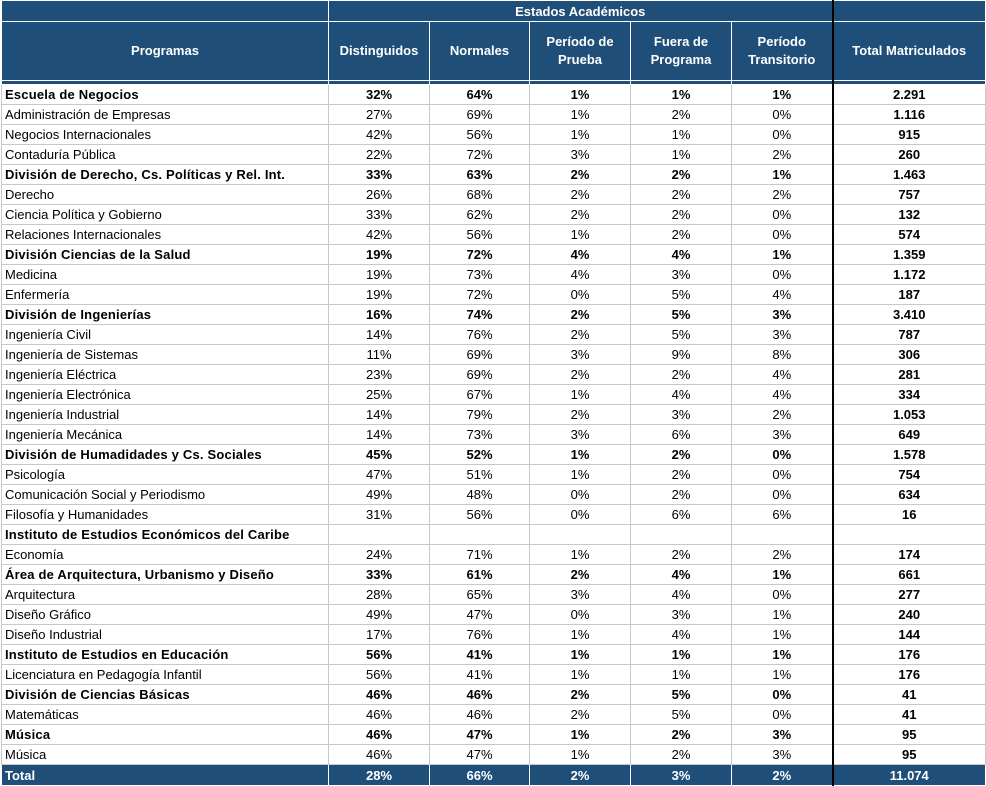 The height and width of the screenshot is (786, 986). I want to click on program-name: Matemáticas, so click(165, 714).